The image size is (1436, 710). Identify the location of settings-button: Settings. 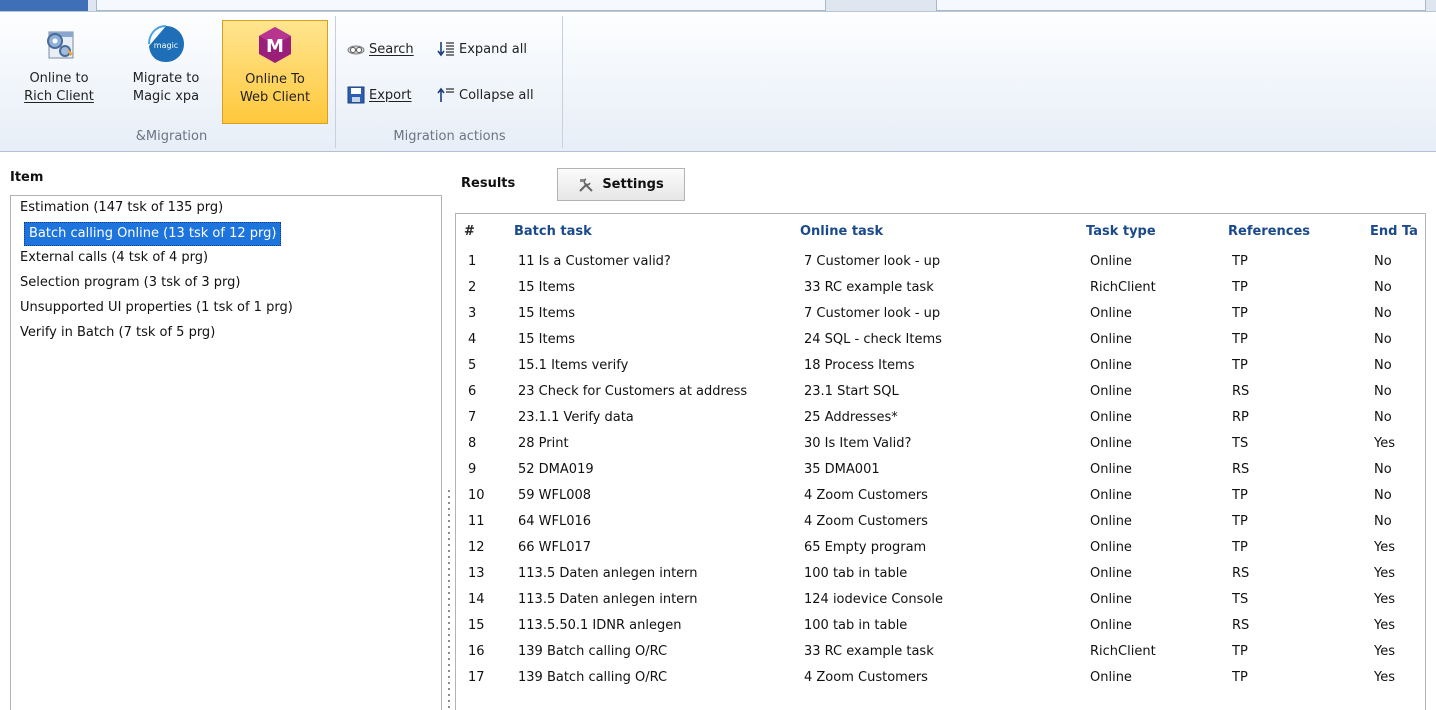
(621, 184).